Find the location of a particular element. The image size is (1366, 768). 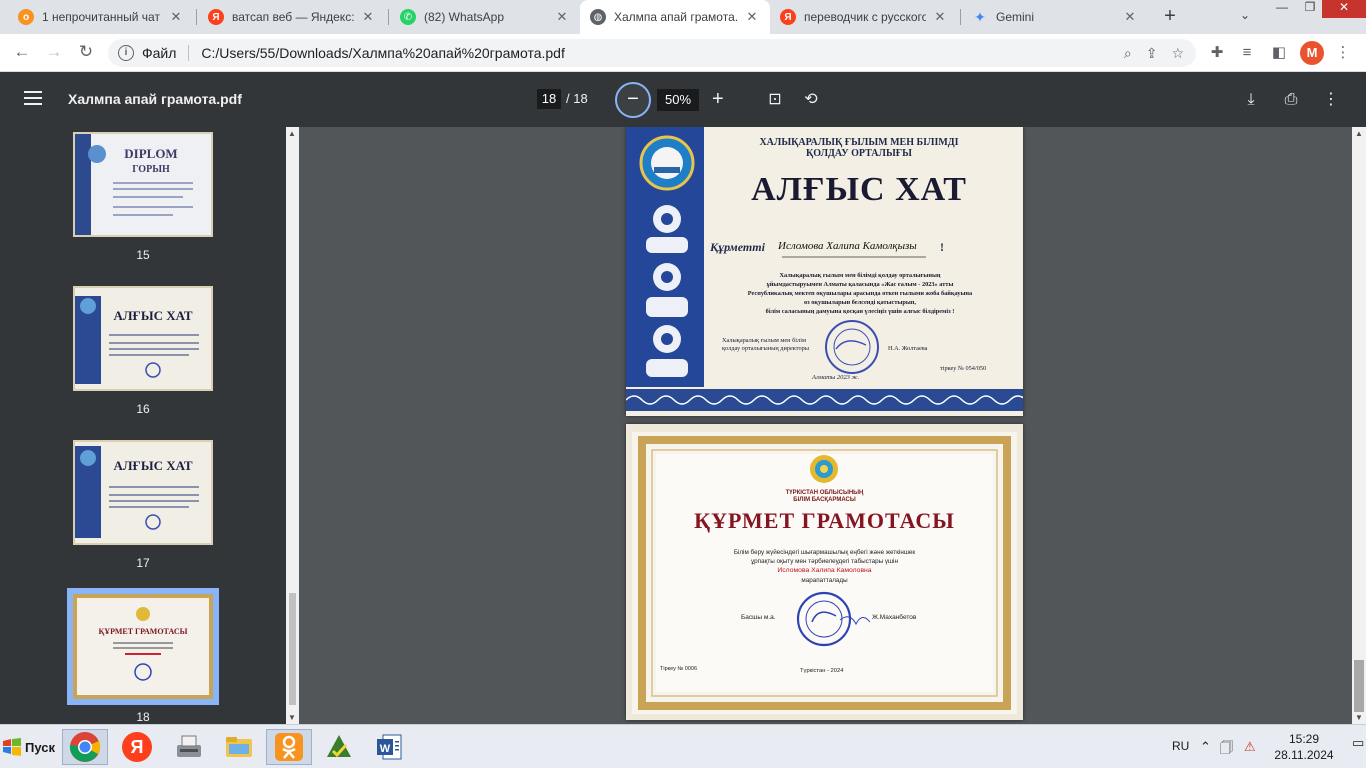

tab-whatsapp: ✆ (82) WhatsApp ✕ is located at coordinates (485, 17).